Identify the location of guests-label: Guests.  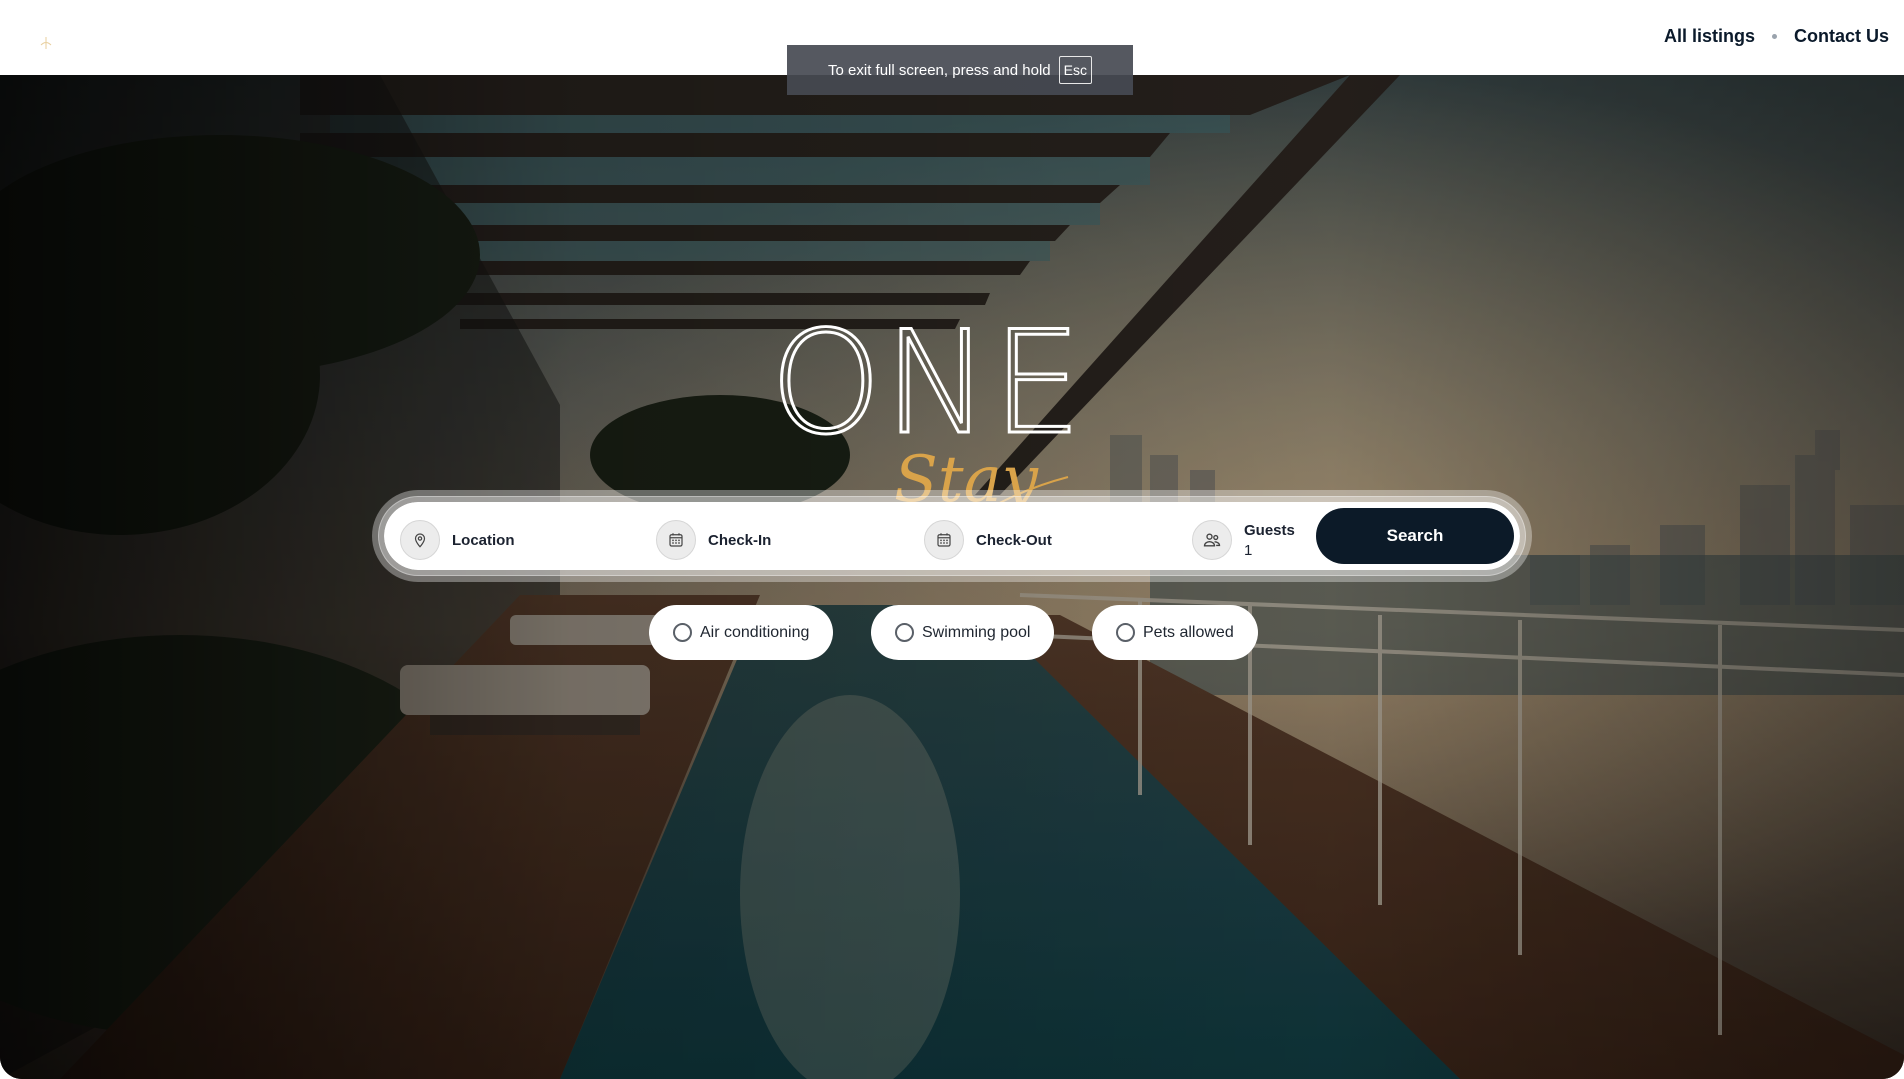
(1269, 530).